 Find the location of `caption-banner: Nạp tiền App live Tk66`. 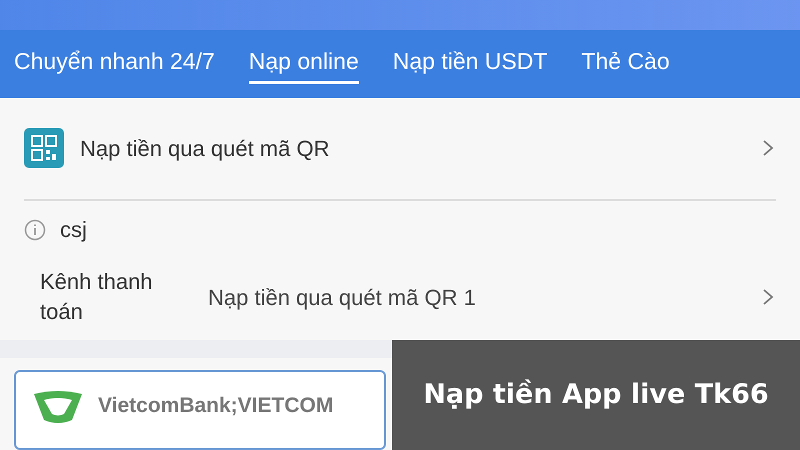

caption-banner: Nạp tiền App live Tk66 is located at coordinates (596, 395).